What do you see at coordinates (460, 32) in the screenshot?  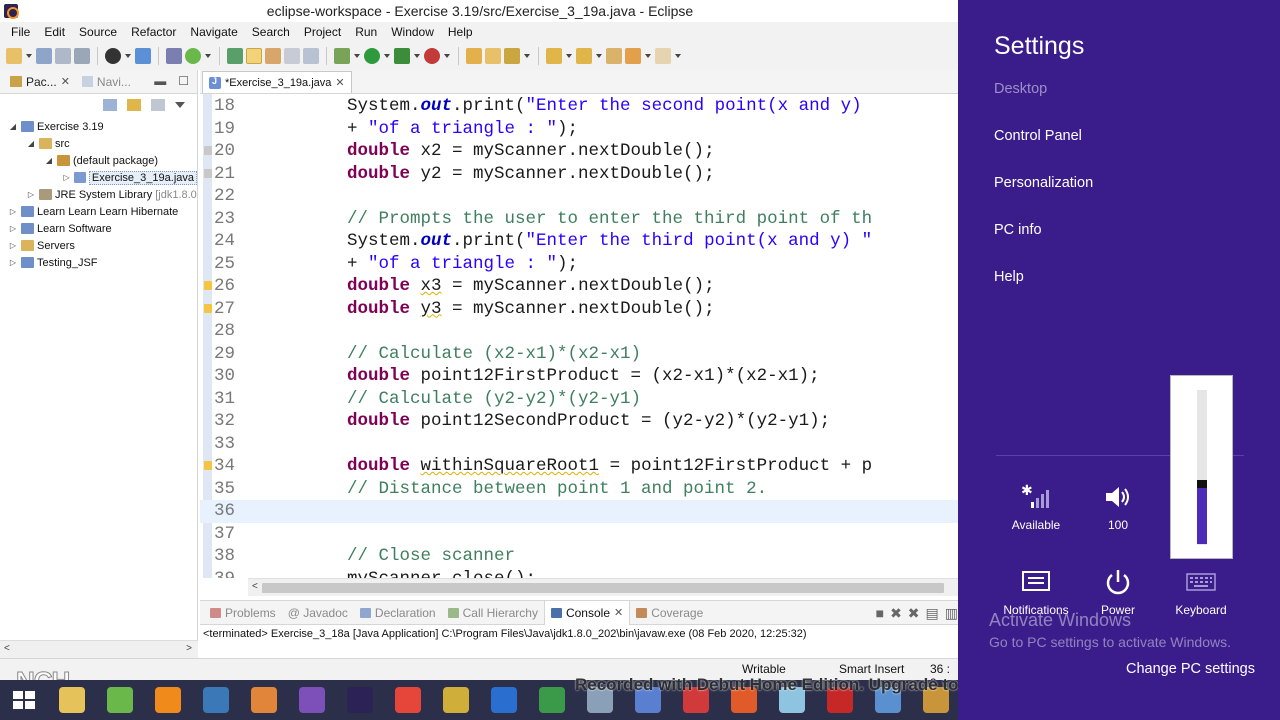 I see `menu-help: Help` at bounding box center [460, 32].